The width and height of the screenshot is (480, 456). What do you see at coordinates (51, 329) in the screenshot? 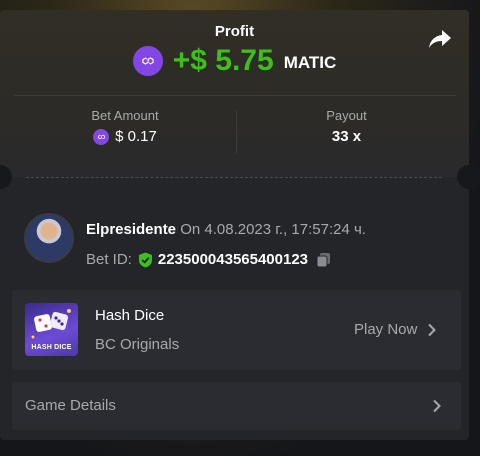
I see `game-thumbnail: HASH DICE` at bounding box center [51, 329].